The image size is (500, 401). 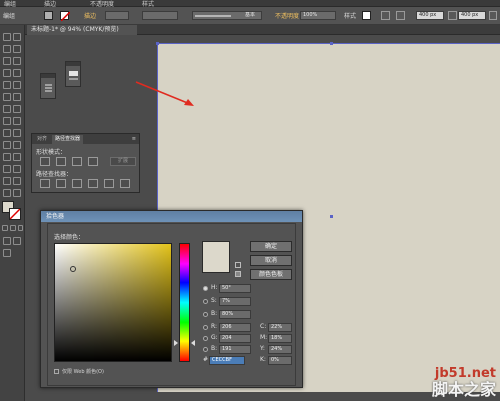 What do you see at coordinates (235, 288) in the screenshot?
I see `hue-field: 50°` at bounding box center [235, 288].